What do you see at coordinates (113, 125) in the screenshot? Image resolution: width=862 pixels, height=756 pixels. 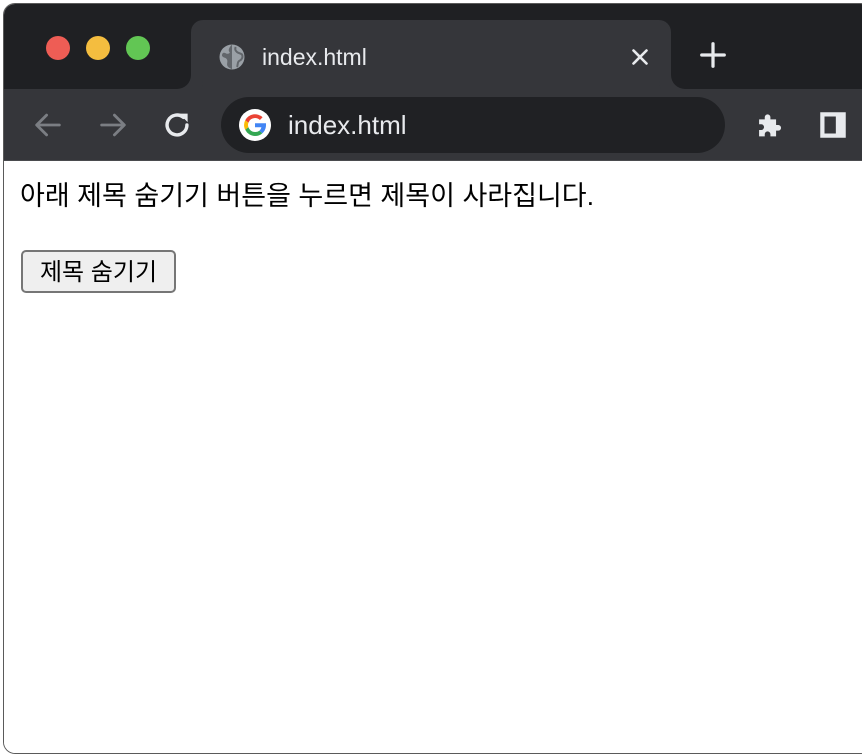 I see `forward-arrow-icon` at bounding box center [113, 125].